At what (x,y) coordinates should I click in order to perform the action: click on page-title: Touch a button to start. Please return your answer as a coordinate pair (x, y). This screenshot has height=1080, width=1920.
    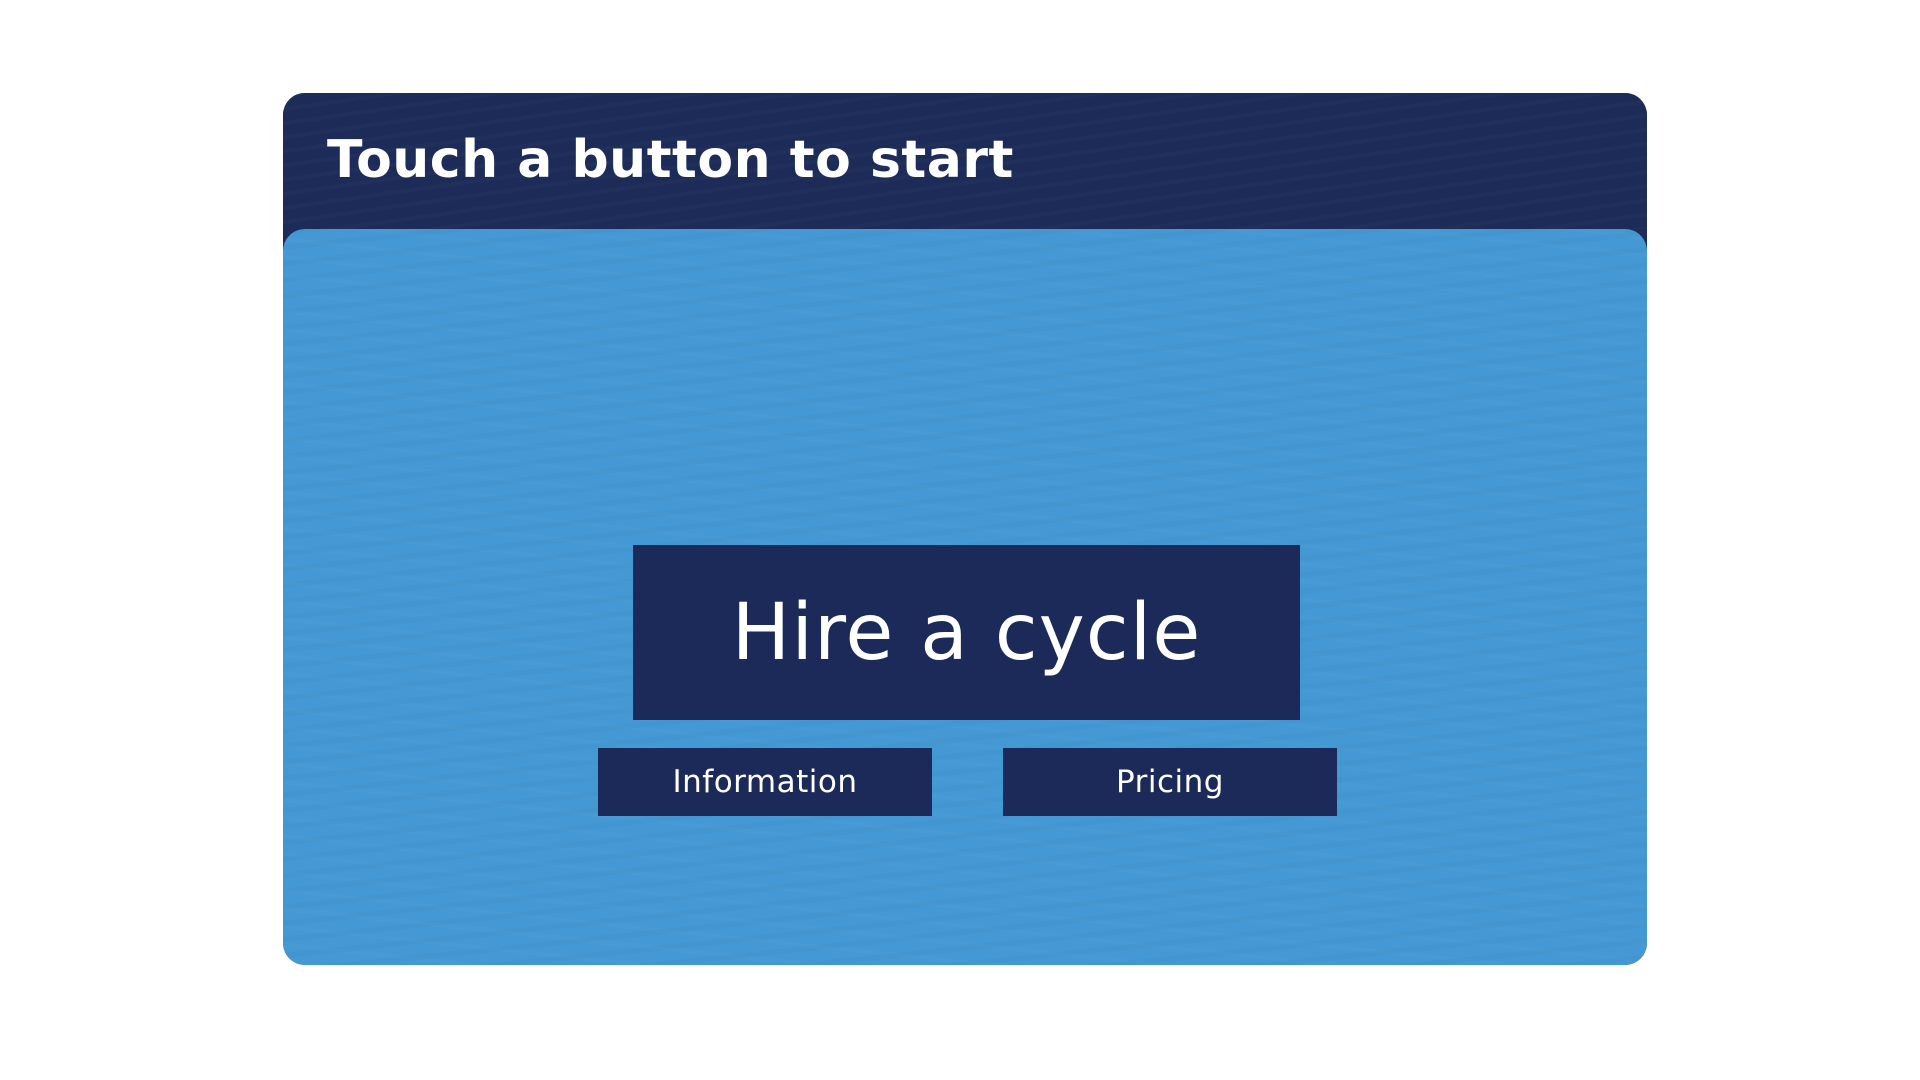
    Looking at the image, I should click on (670, 160).